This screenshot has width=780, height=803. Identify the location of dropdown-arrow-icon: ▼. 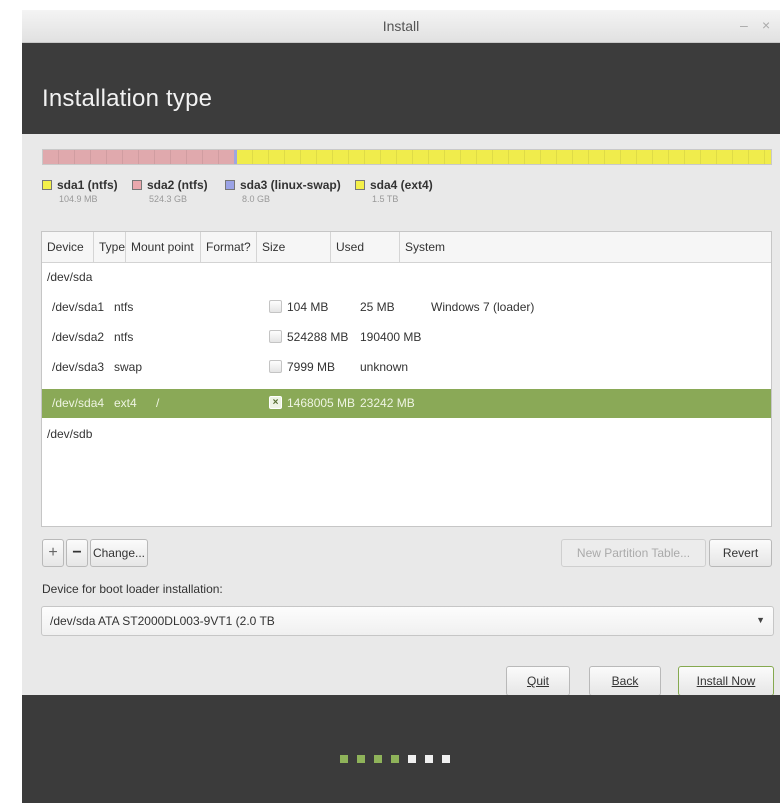
(760, 620).